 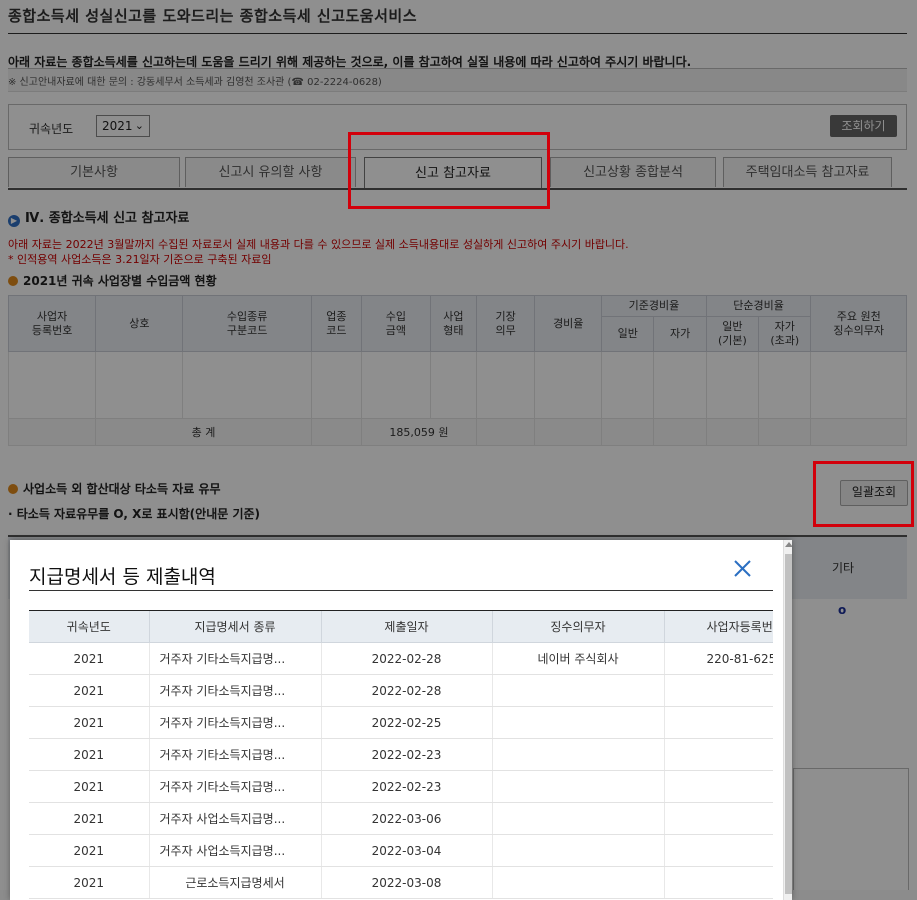 I want to click on tab-caution: 신고시 유의할 사항, so click(x=270, y=172).